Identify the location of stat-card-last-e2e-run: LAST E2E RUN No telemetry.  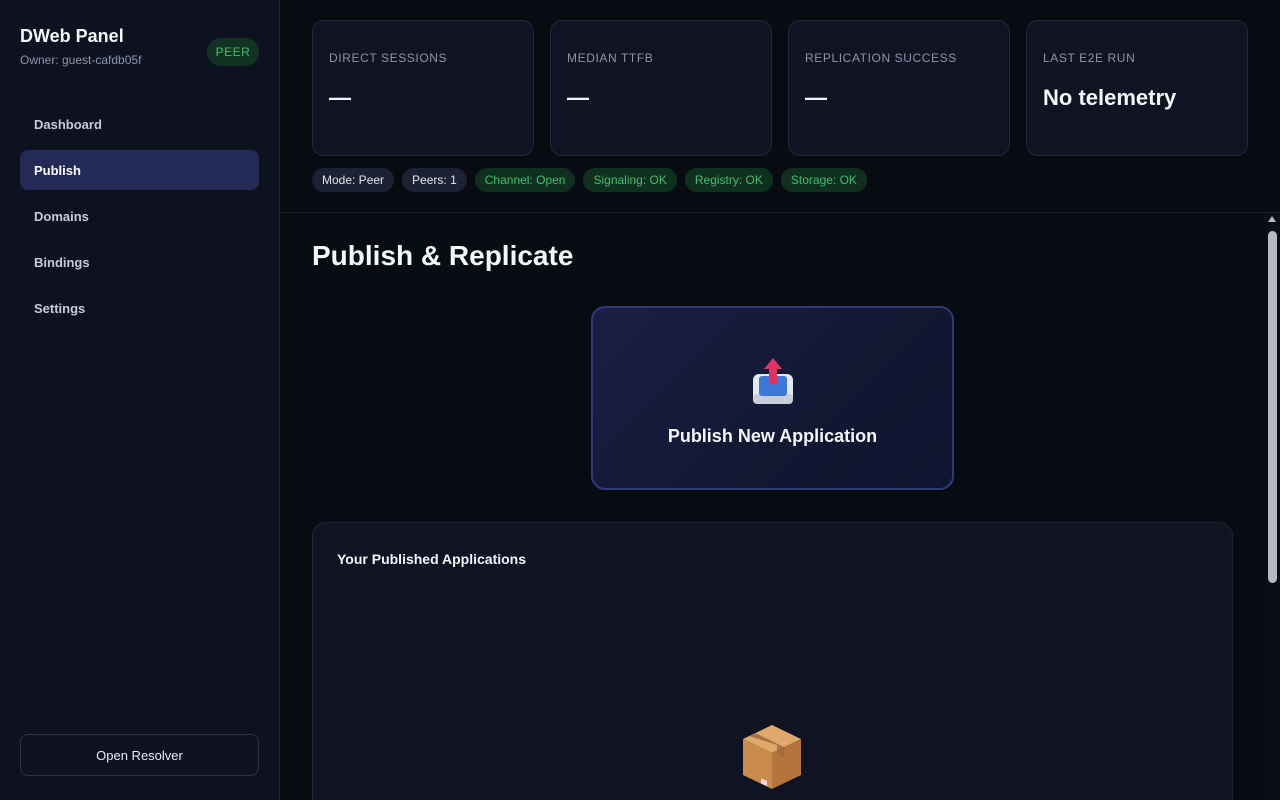
(1137, 88).